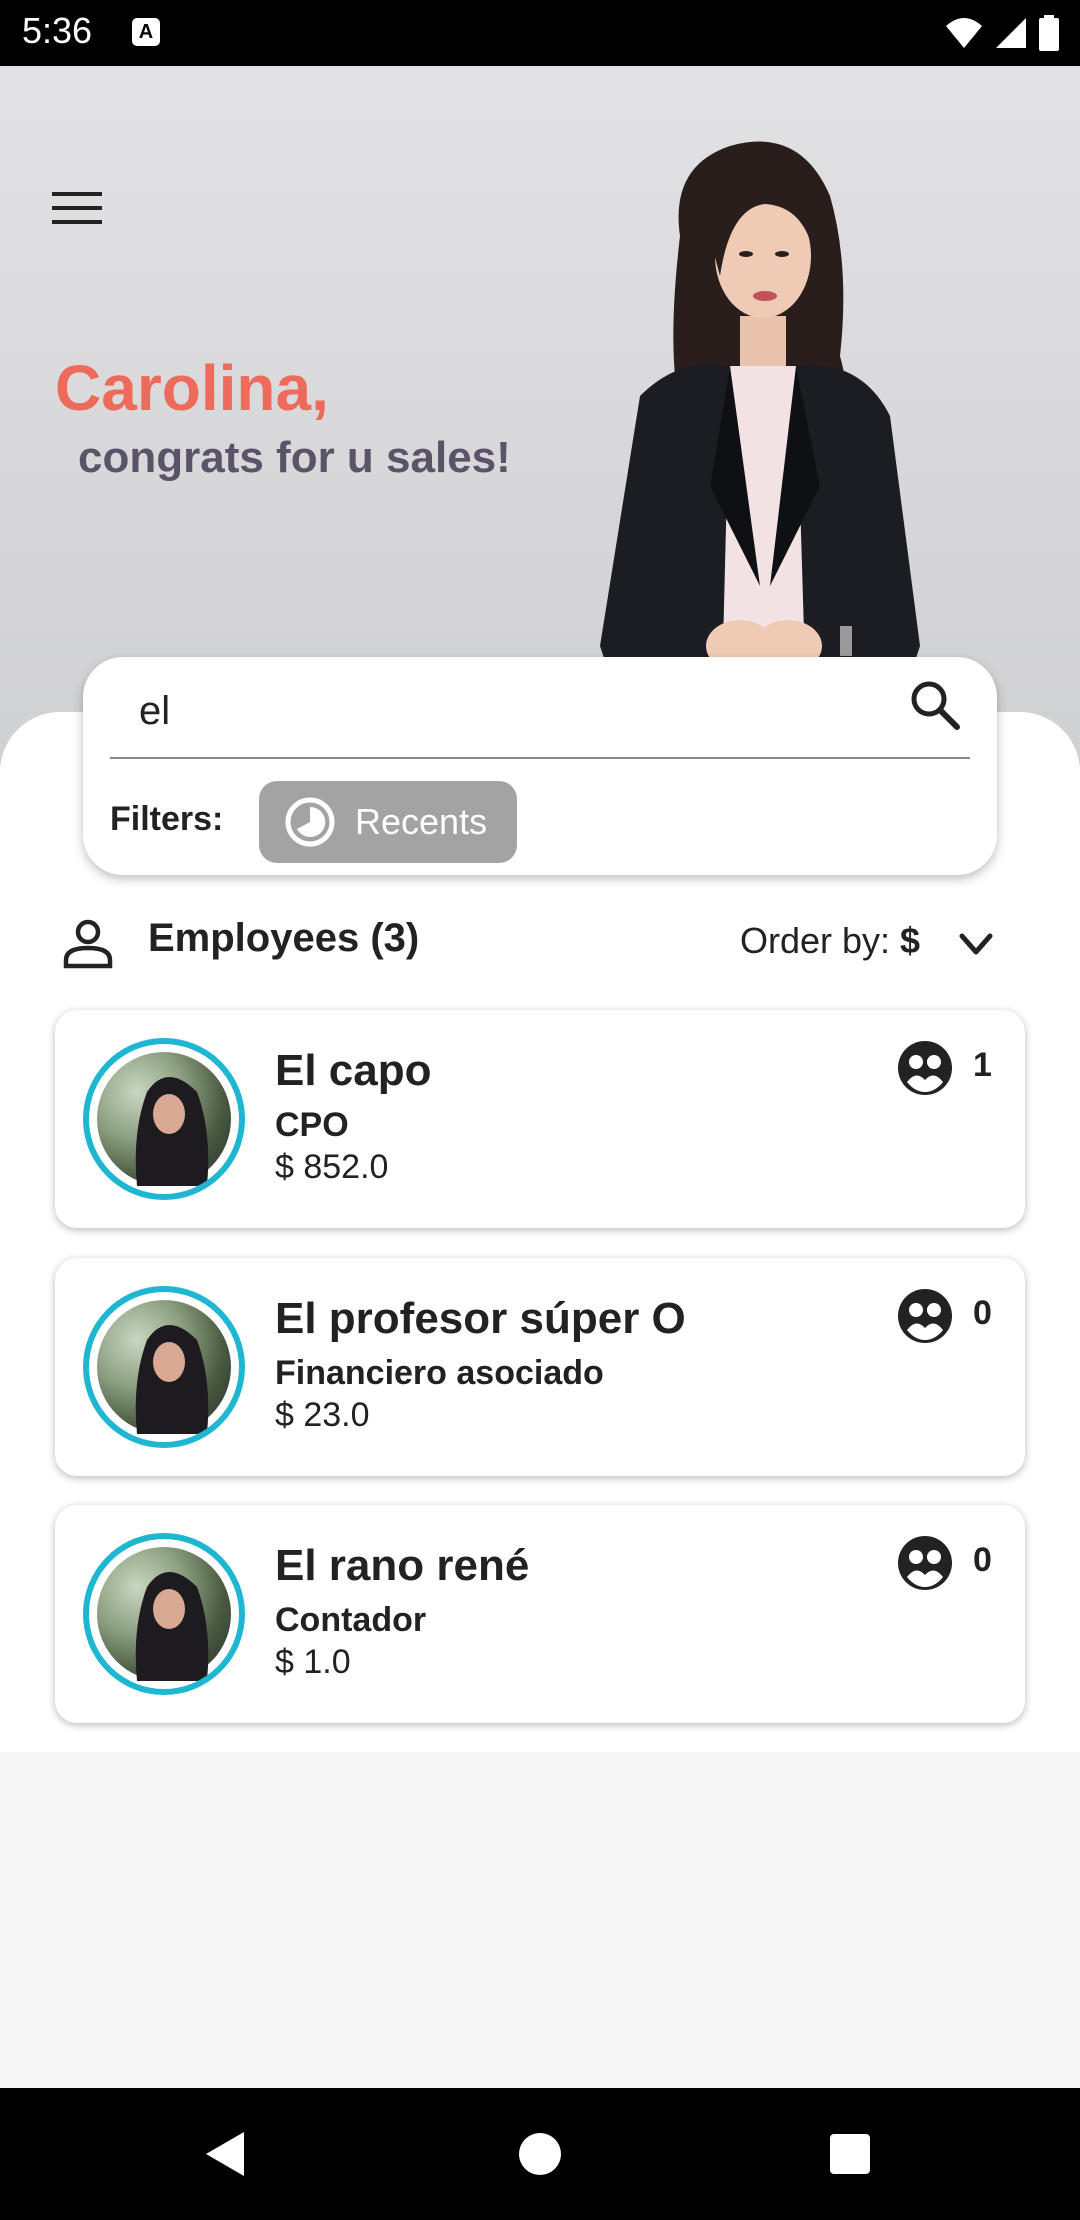  I want to click on employee-name: El profesor súper O, so click(480, 1318).